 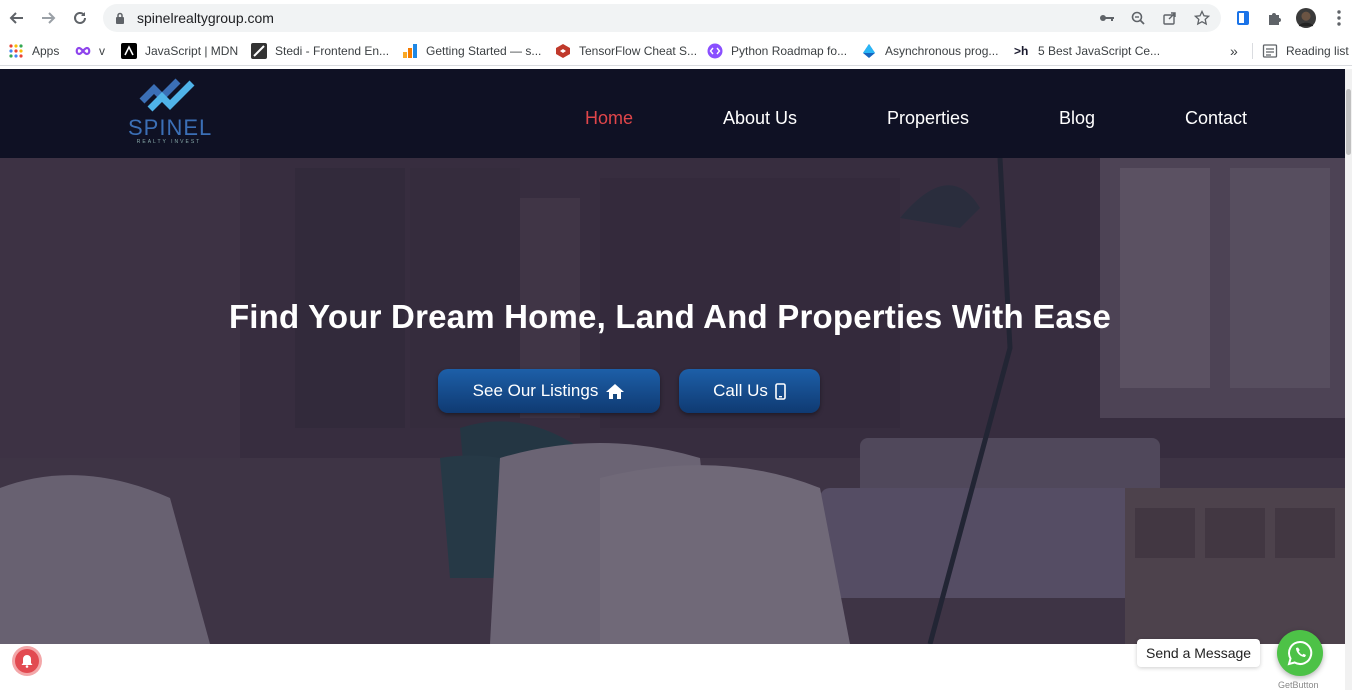 What do you see at coordinates (1339, 18) in the screenshot?
I see `more-vert-icon` at bounding box center [1339, 18].